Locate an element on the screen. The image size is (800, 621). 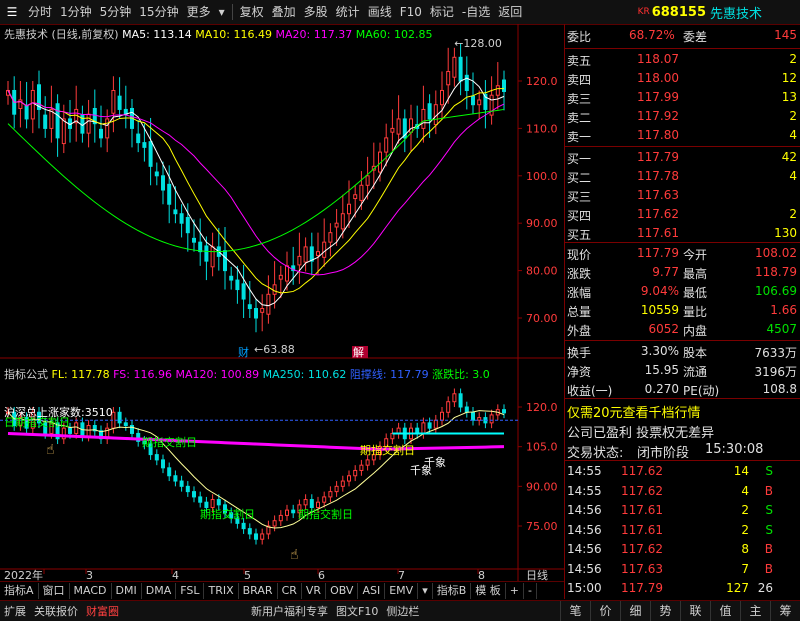
tab-fsl: FSL is located at coordinates (190, 591).